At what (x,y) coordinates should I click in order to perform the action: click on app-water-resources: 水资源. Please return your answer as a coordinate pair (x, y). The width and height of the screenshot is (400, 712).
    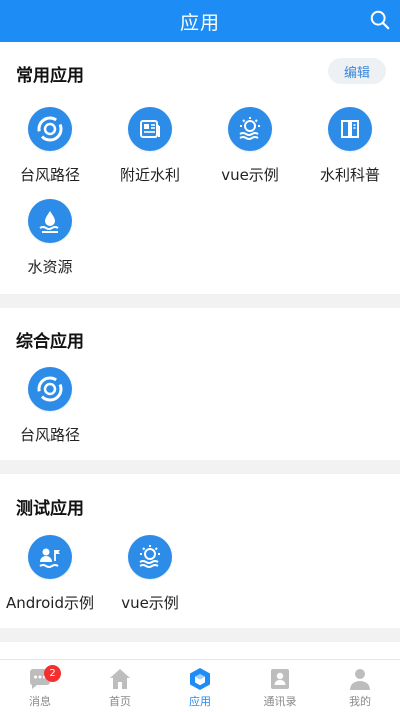
    Looking at the image, I should click on (50, 238).